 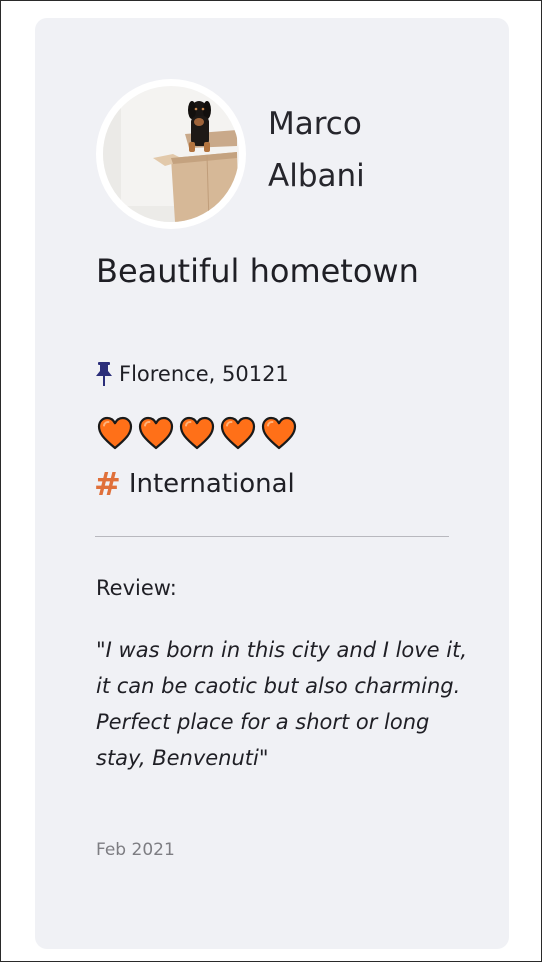 I want to click on pushpin-icon, so click(x=104, y=374).